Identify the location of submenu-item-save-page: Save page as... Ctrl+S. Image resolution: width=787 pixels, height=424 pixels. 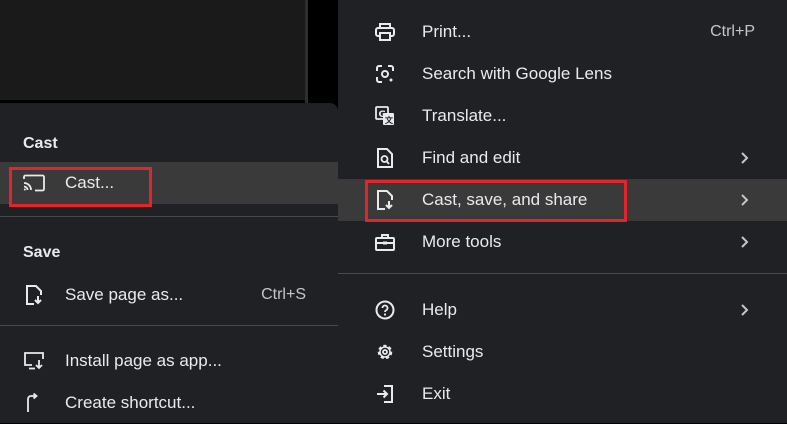
(169, 295).